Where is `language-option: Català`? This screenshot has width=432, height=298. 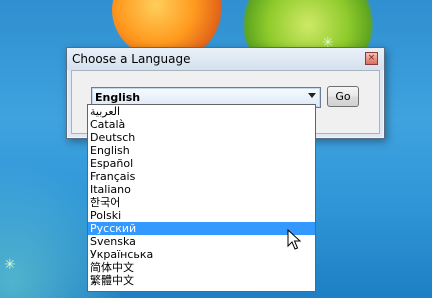 language-option: Català is located at coordinates (201, 124).